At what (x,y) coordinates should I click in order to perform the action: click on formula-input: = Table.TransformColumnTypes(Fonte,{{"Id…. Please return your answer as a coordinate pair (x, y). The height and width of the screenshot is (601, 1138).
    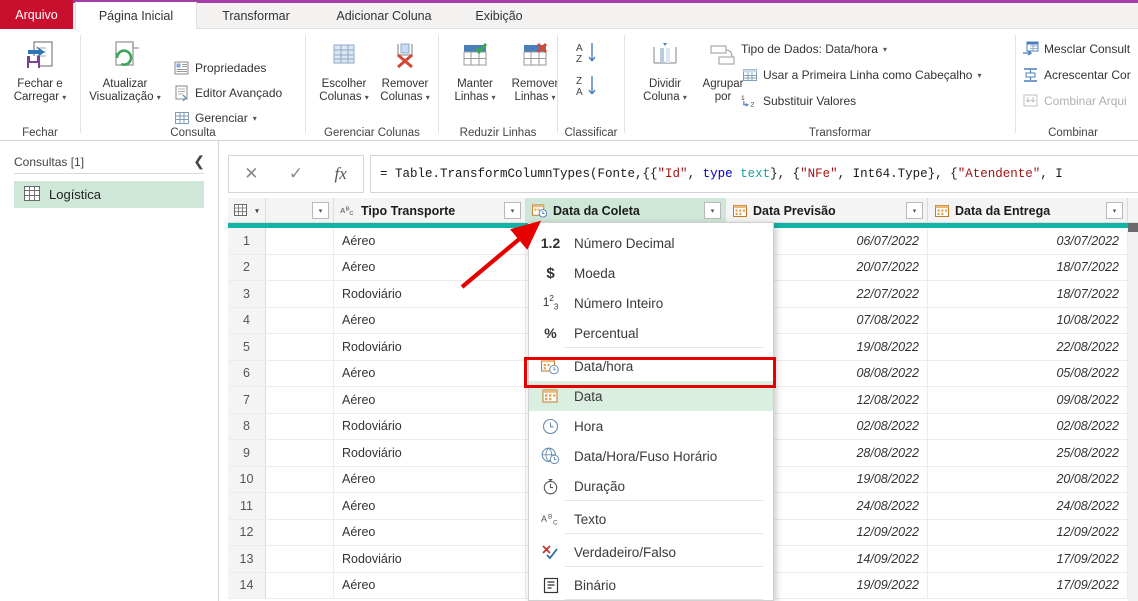
    Looking at the image, I should click on (754, 174).